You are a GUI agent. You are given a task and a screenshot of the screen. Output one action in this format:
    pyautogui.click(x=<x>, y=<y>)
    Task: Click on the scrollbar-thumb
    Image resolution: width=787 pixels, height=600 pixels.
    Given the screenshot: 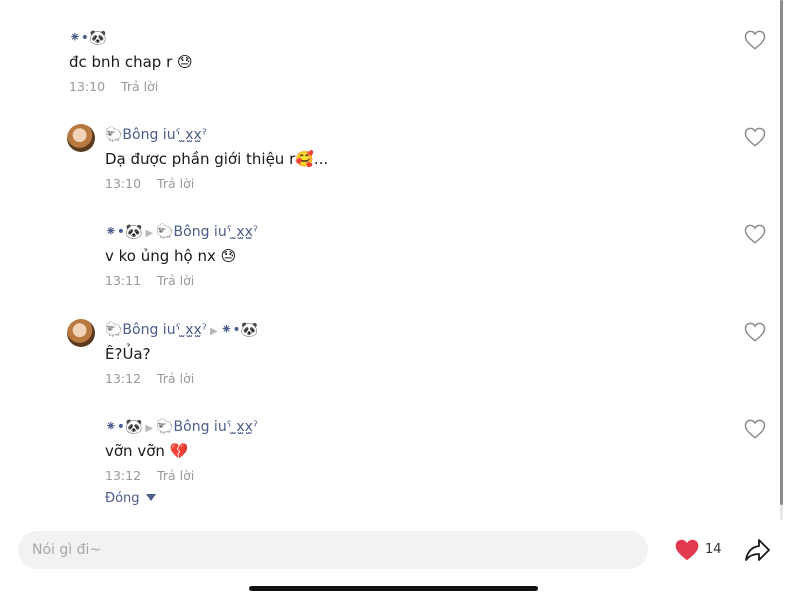 What is the action you would take?
    pyautogui.click(x=781, y=252)
    